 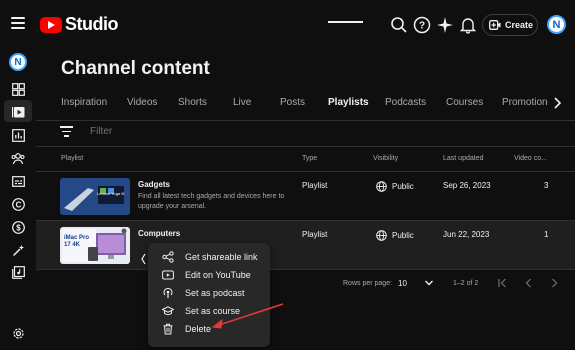 I want to click on tab-promotion: Promotion, so click(x=525, y=102).